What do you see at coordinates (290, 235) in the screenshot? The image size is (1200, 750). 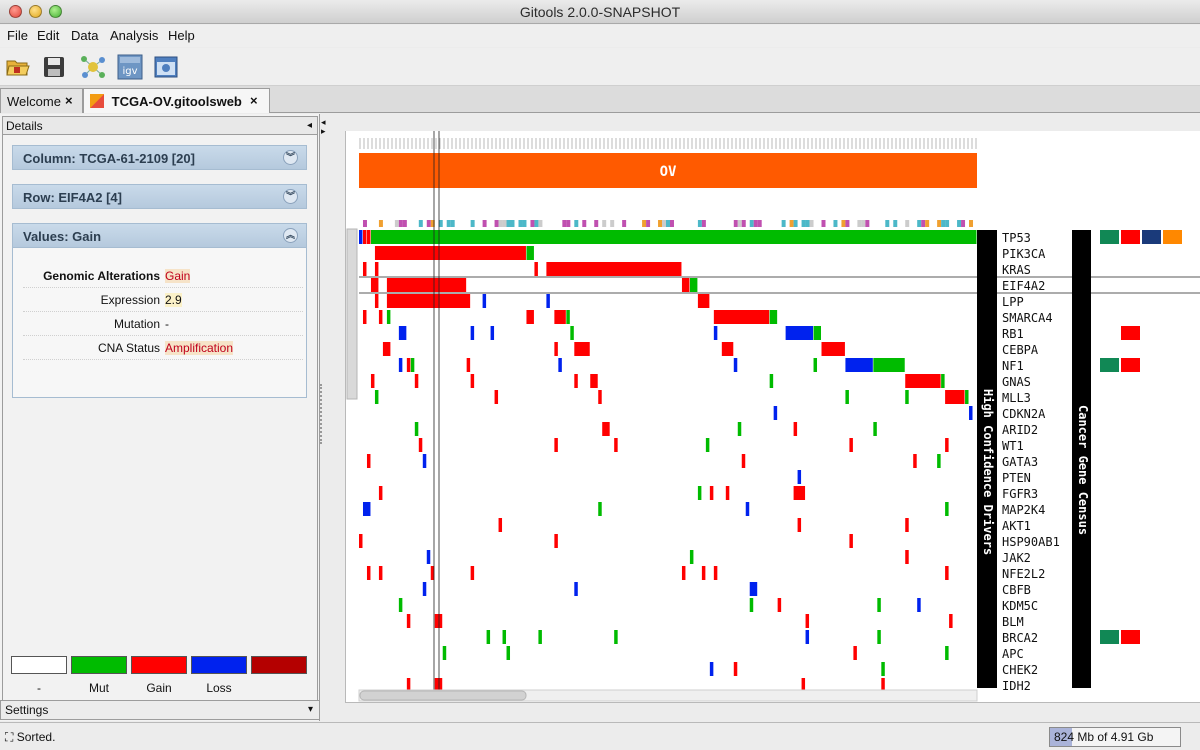 I see `collapse-chevron-icon: ︽` at bounding box center [290, 235].